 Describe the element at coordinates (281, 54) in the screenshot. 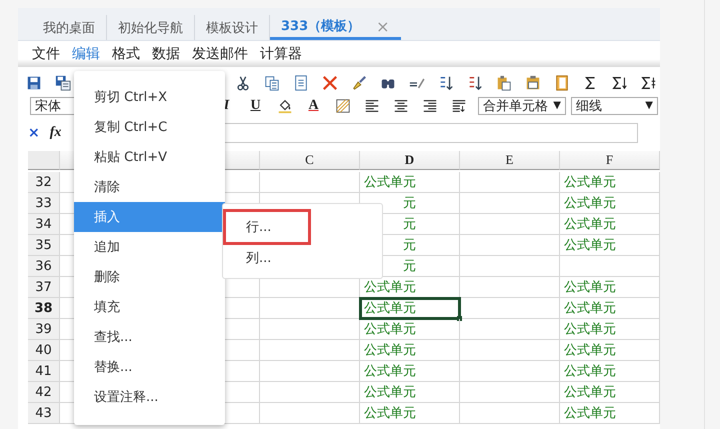

I see `menu-item: 计算器` at that location.